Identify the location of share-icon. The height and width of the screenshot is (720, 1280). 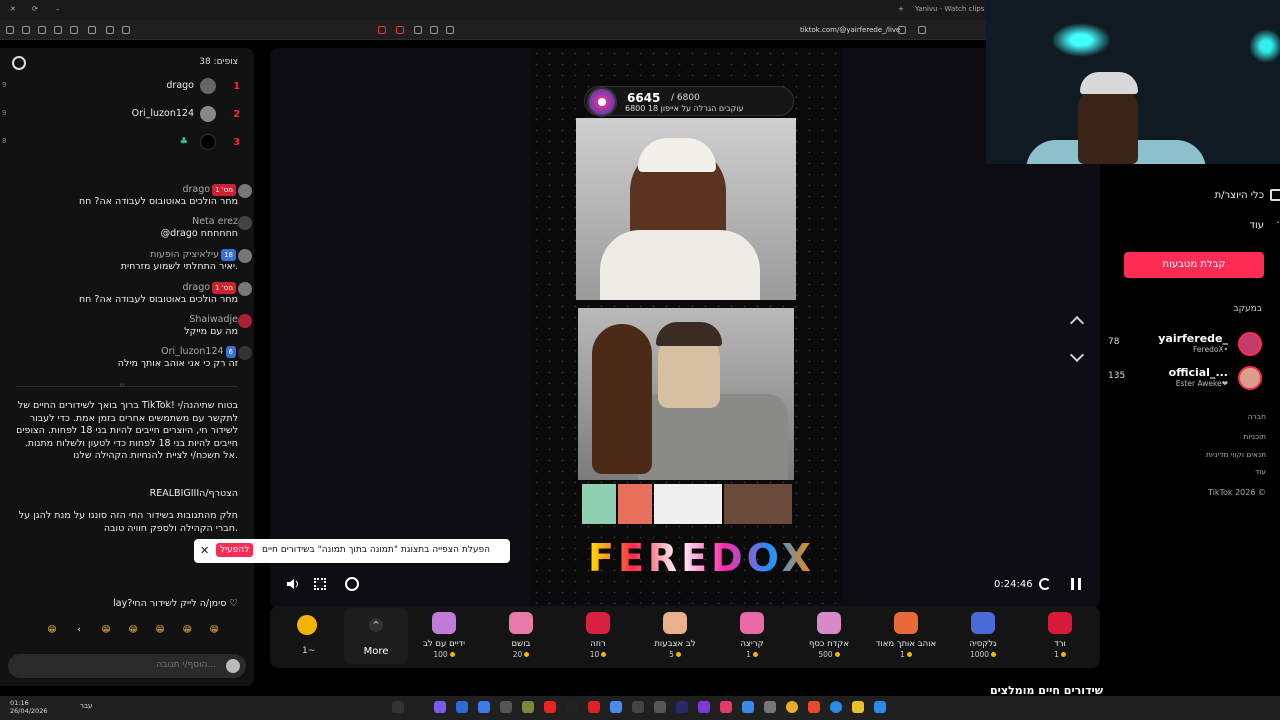
(902, 30).